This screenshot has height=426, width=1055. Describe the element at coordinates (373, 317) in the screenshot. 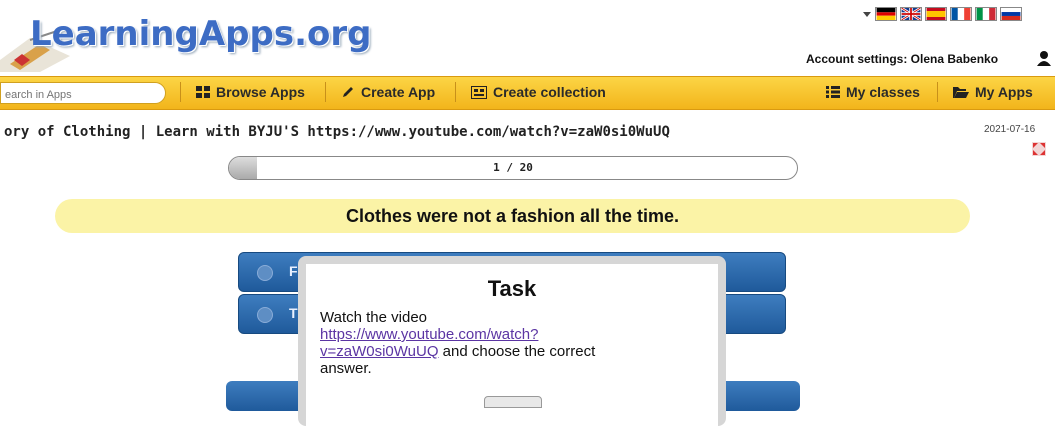

I see `task-line: Watch the video` at that location.